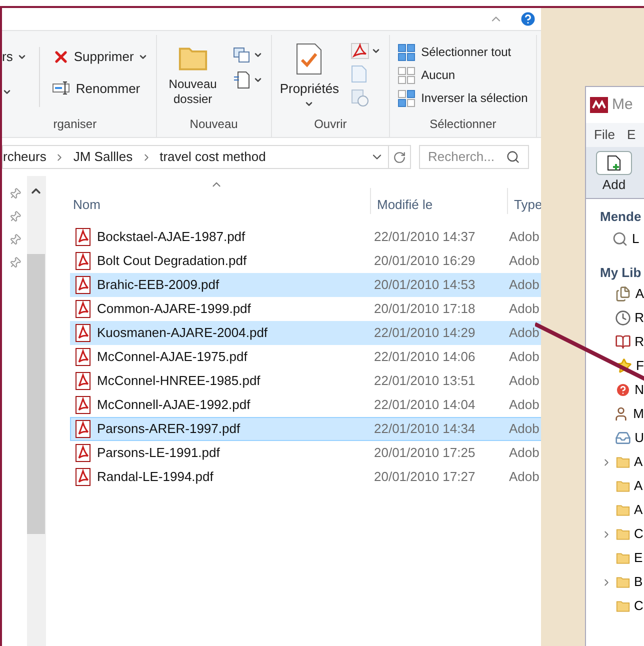  I want to click on address-bar: rcheurs JM Sallles travel cost method, so click(206, 157).